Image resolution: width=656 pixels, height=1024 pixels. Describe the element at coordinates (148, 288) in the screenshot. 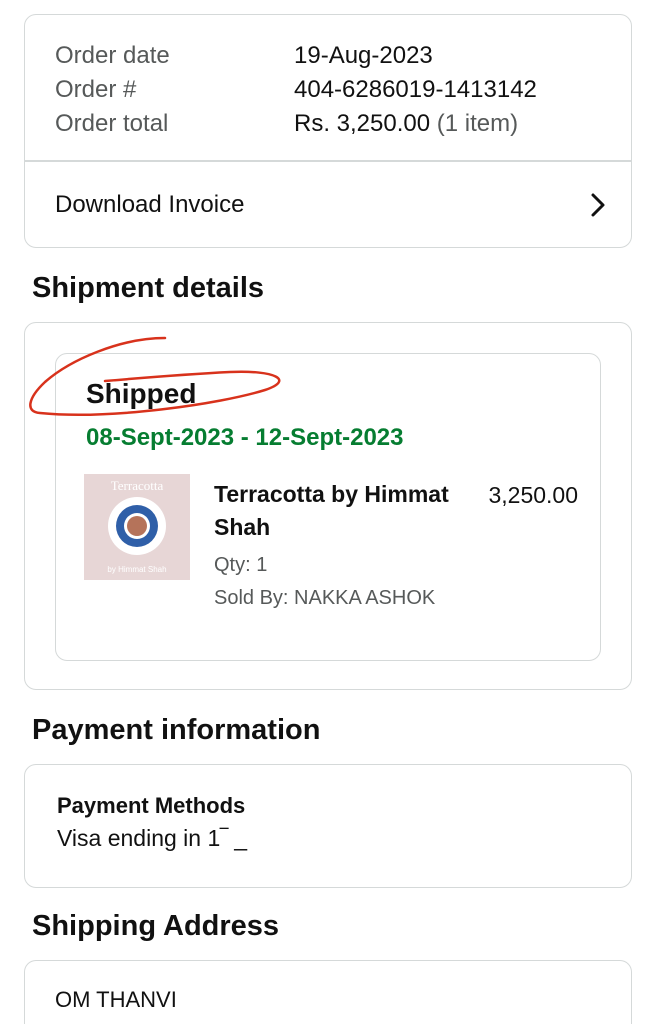

I see `shipment-details-heading: Shipment details` at that location.